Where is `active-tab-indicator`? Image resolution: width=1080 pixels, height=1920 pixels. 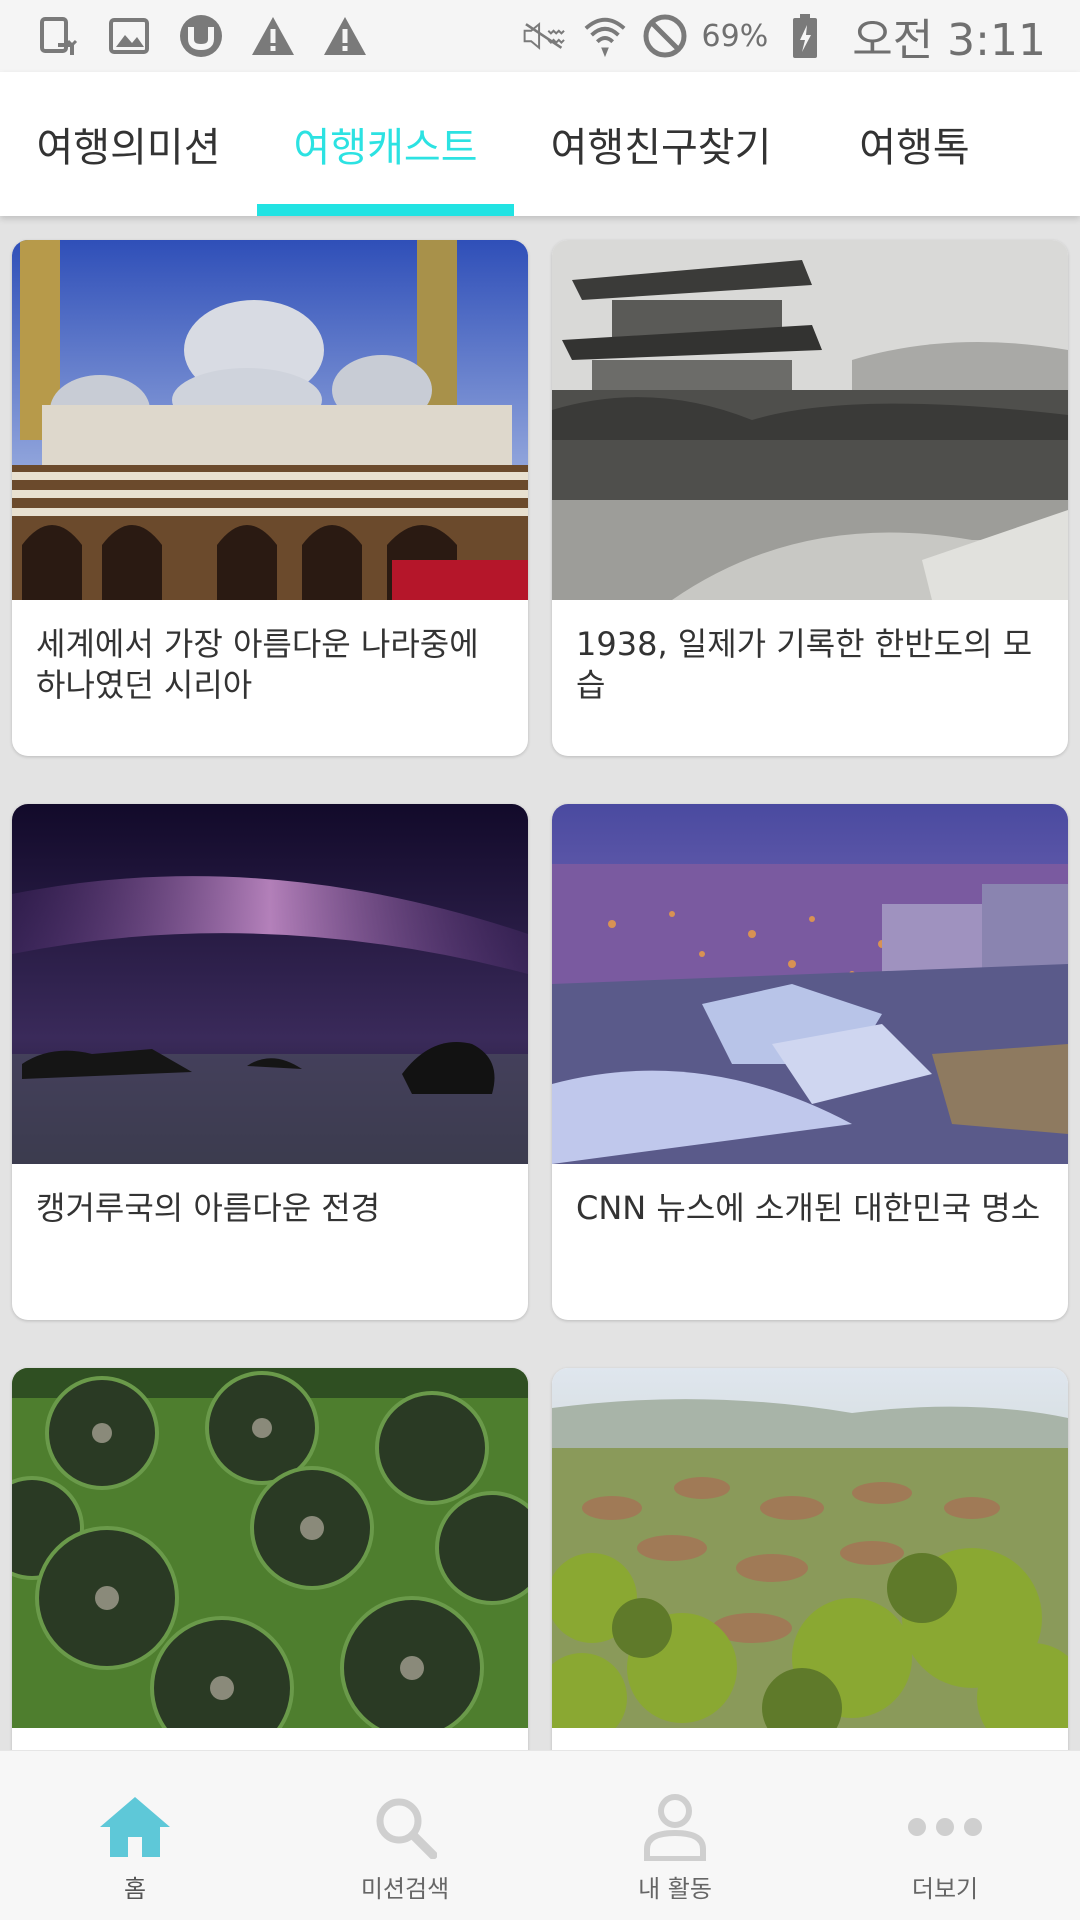
active-tab-indicator is located at coordinates (385, 210).